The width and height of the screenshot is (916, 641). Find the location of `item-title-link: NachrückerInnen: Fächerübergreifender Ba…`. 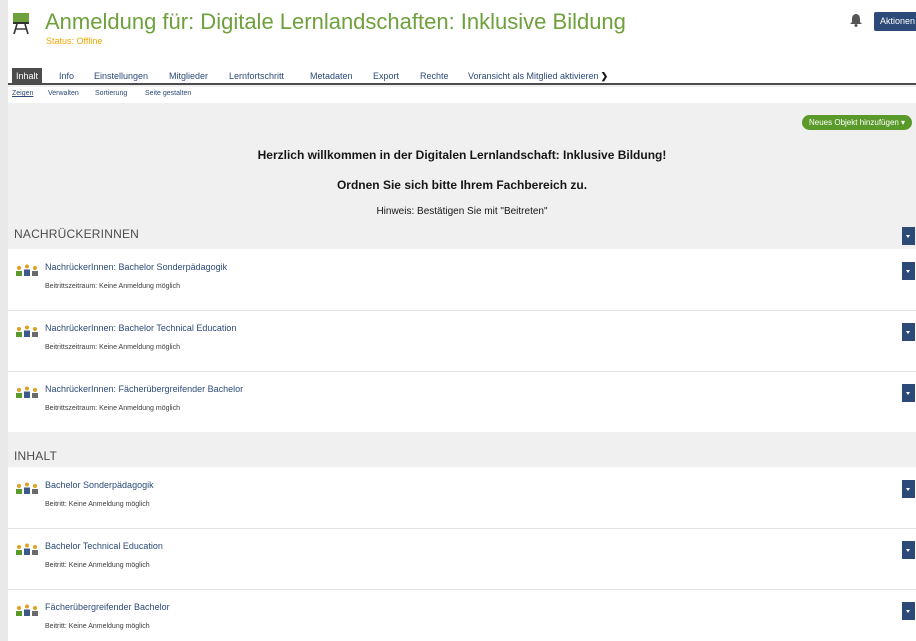

item-title-link: NachrückerInnen: Fächerübergreifender Ba… is located at coordinates (144, 389).